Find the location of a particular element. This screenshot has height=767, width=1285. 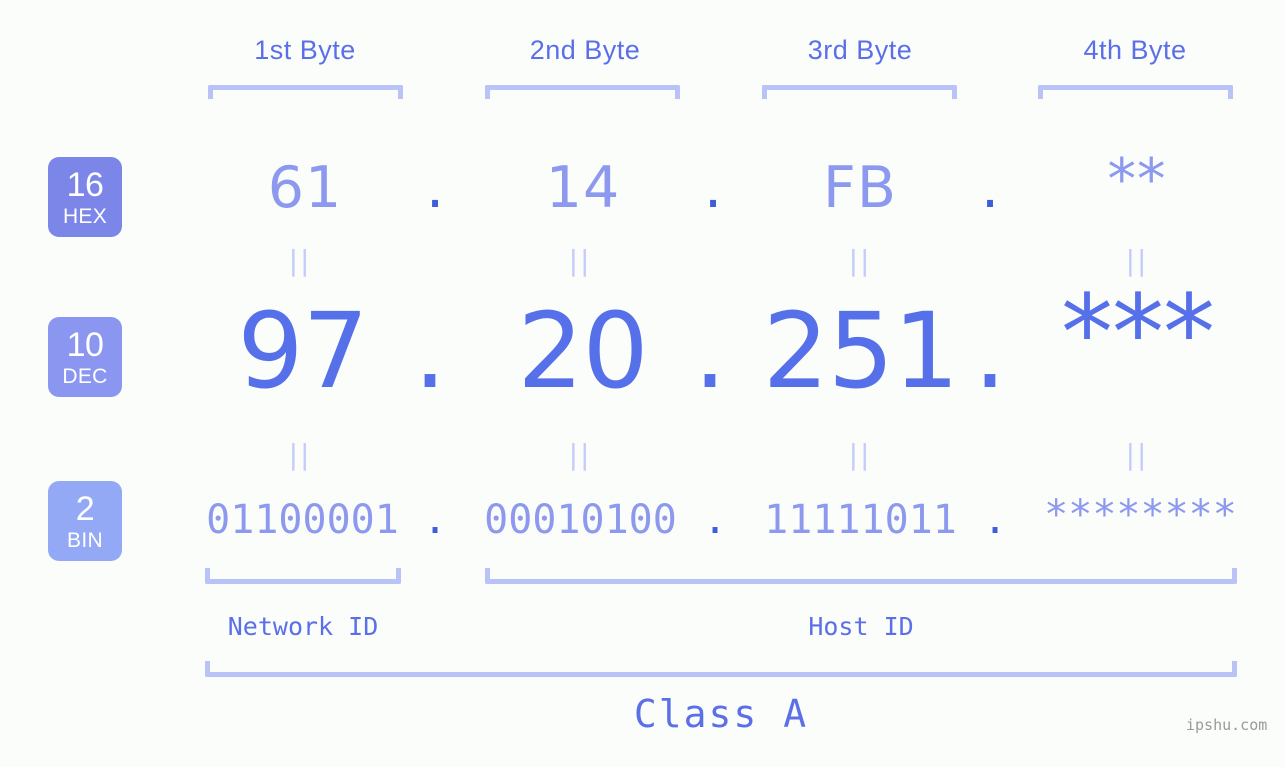

host-id-label: Host ID is located at coordinates (861, 626).